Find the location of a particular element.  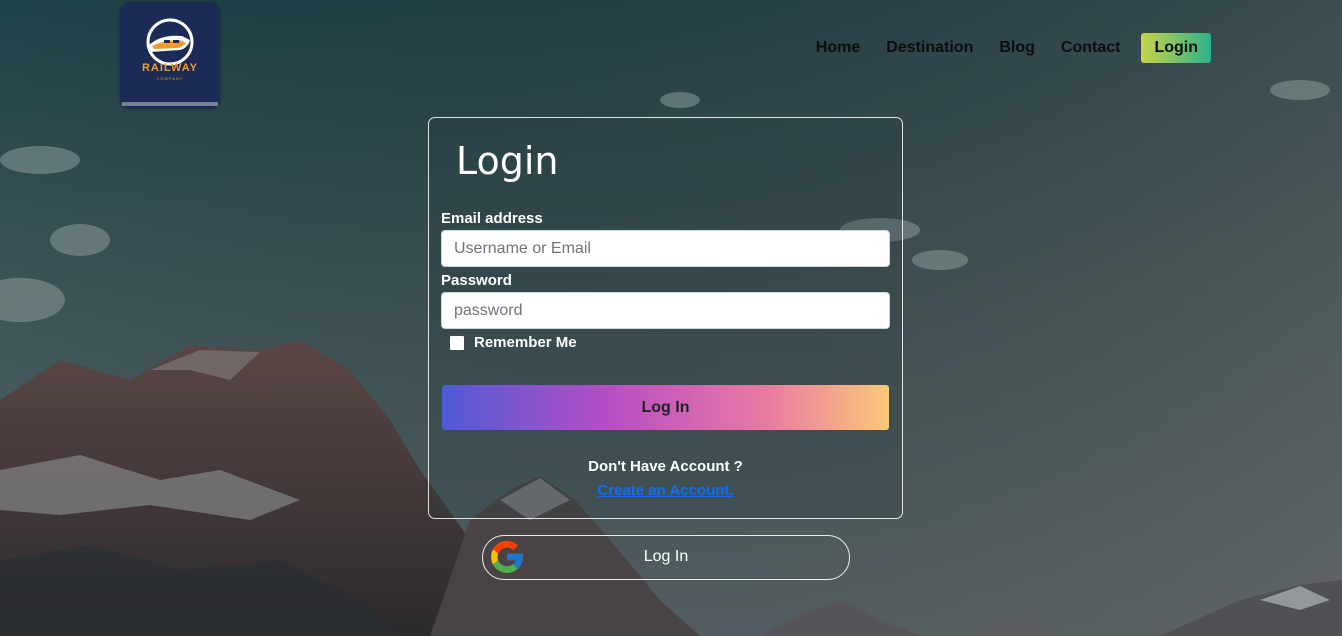

password-input is located at coordinates (665, 310).